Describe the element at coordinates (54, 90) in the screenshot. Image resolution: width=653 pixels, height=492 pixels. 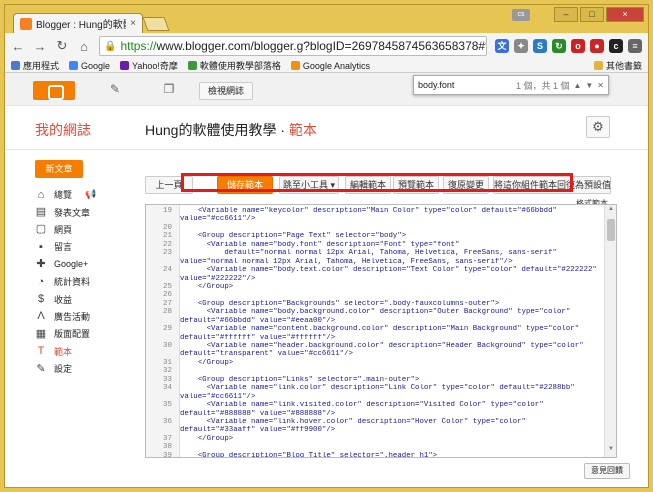
I see `blogger-logo-icon` at that location.